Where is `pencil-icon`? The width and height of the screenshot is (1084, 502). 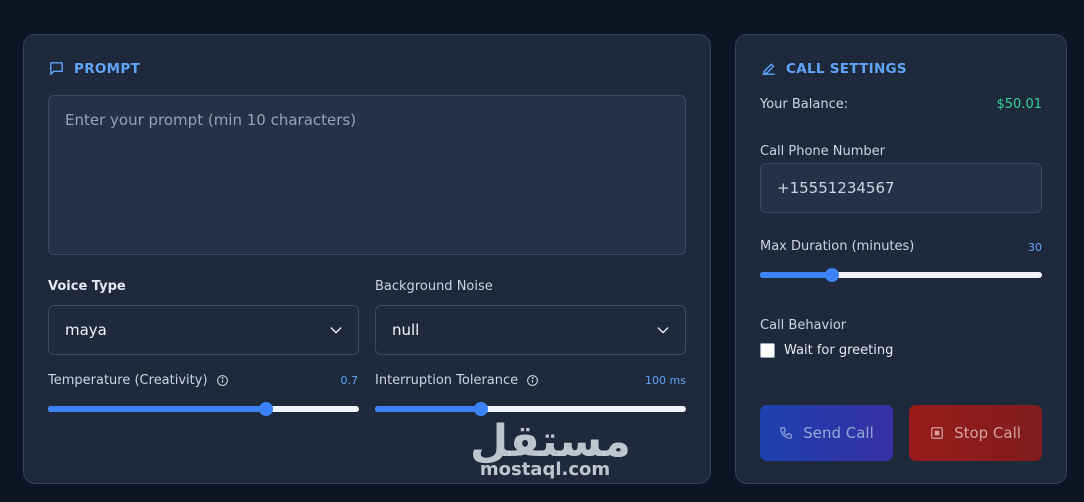 pencil-icon is located at coordinates (768, 69).